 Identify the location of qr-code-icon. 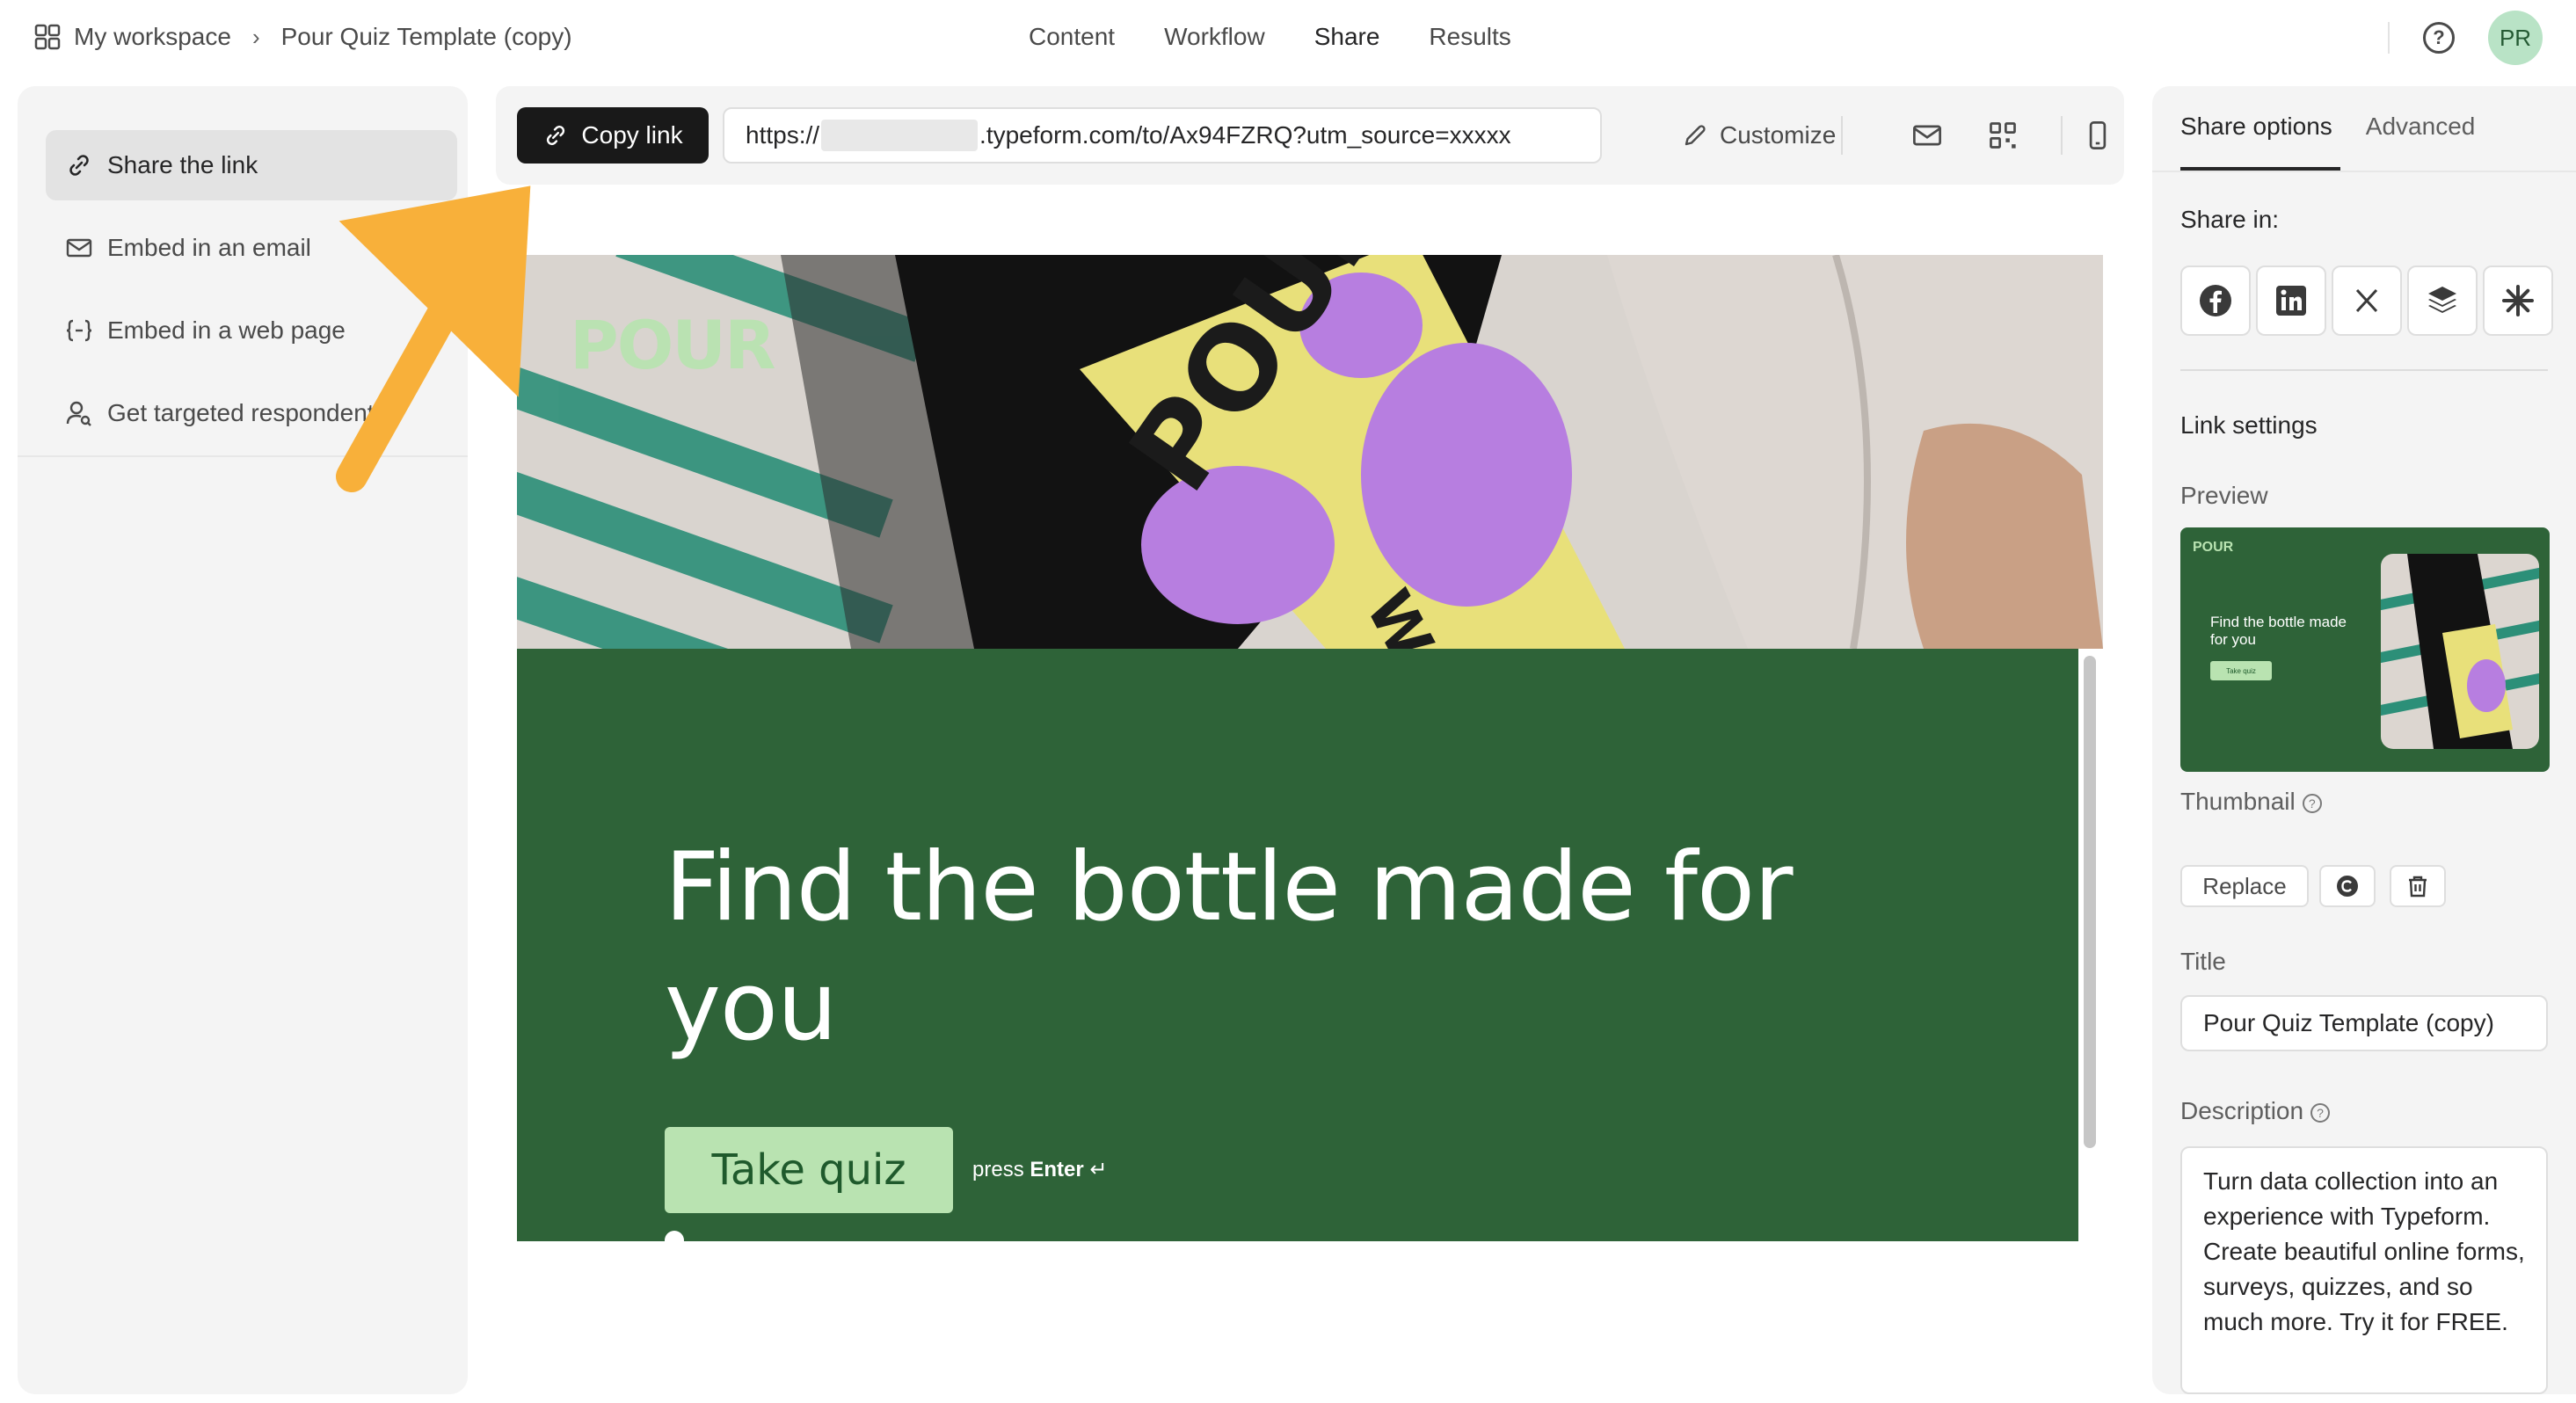
(2003, 135).